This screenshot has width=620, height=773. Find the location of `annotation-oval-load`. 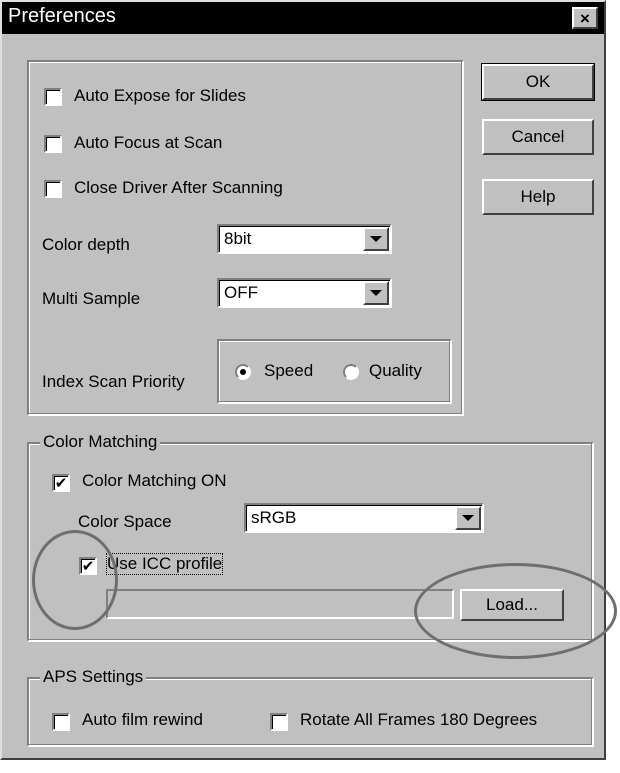

annotation-oval-load is located at coordinates (515, 611).